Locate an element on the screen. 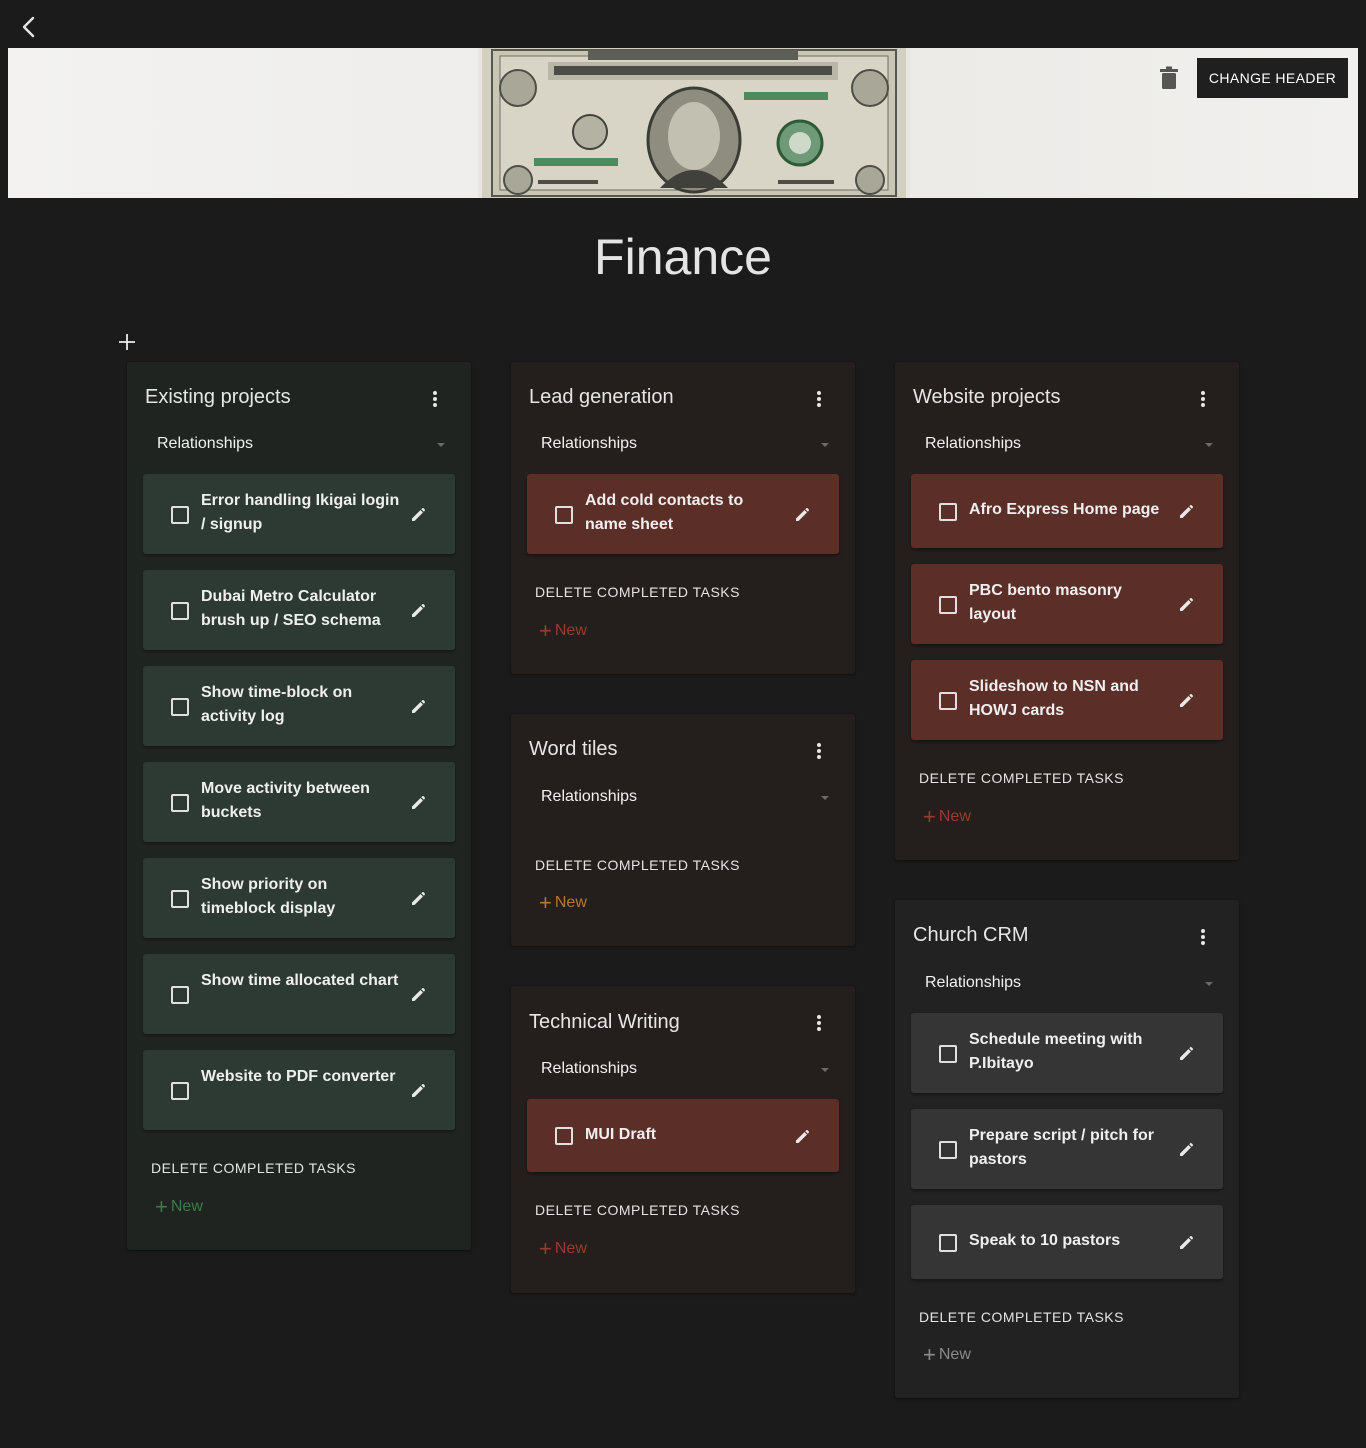  task-card: MUI Draft is located at coordinates (683, 1135).